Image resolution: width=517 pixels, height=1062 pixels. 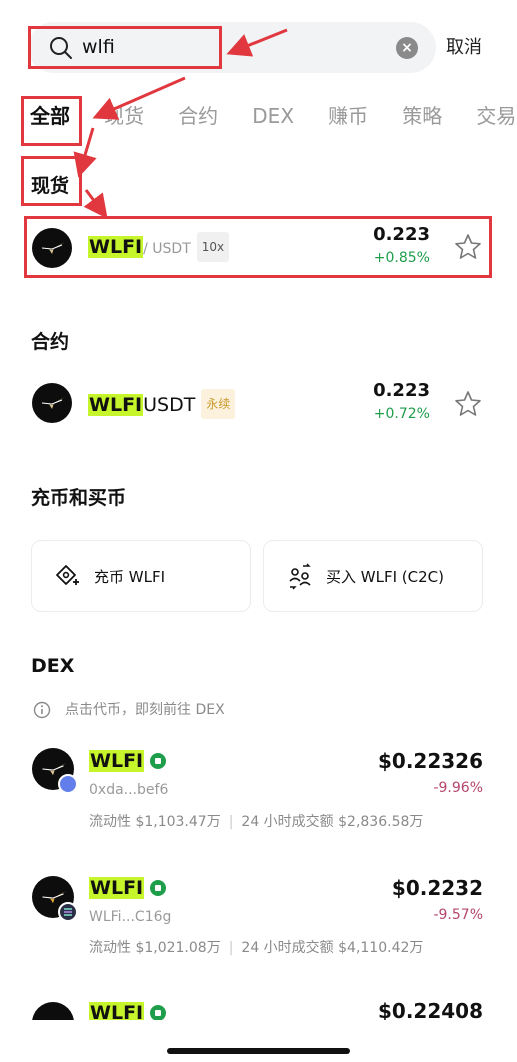 What do you see at coordinates (401, 390) in the screenshot?
I see `futures-price: 0.223` at bounding box center [401, 390].